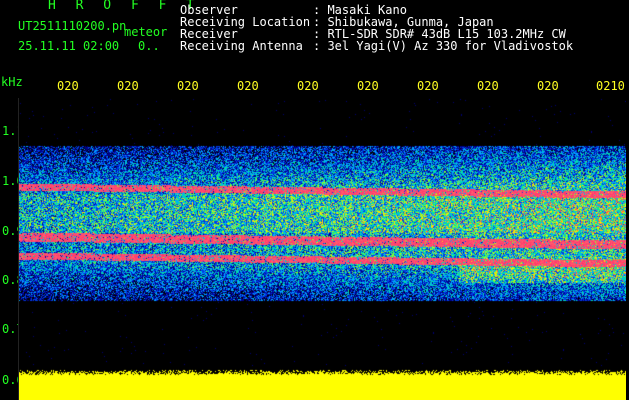  I want to click on y-tick: 1.0, so click(13, 181).